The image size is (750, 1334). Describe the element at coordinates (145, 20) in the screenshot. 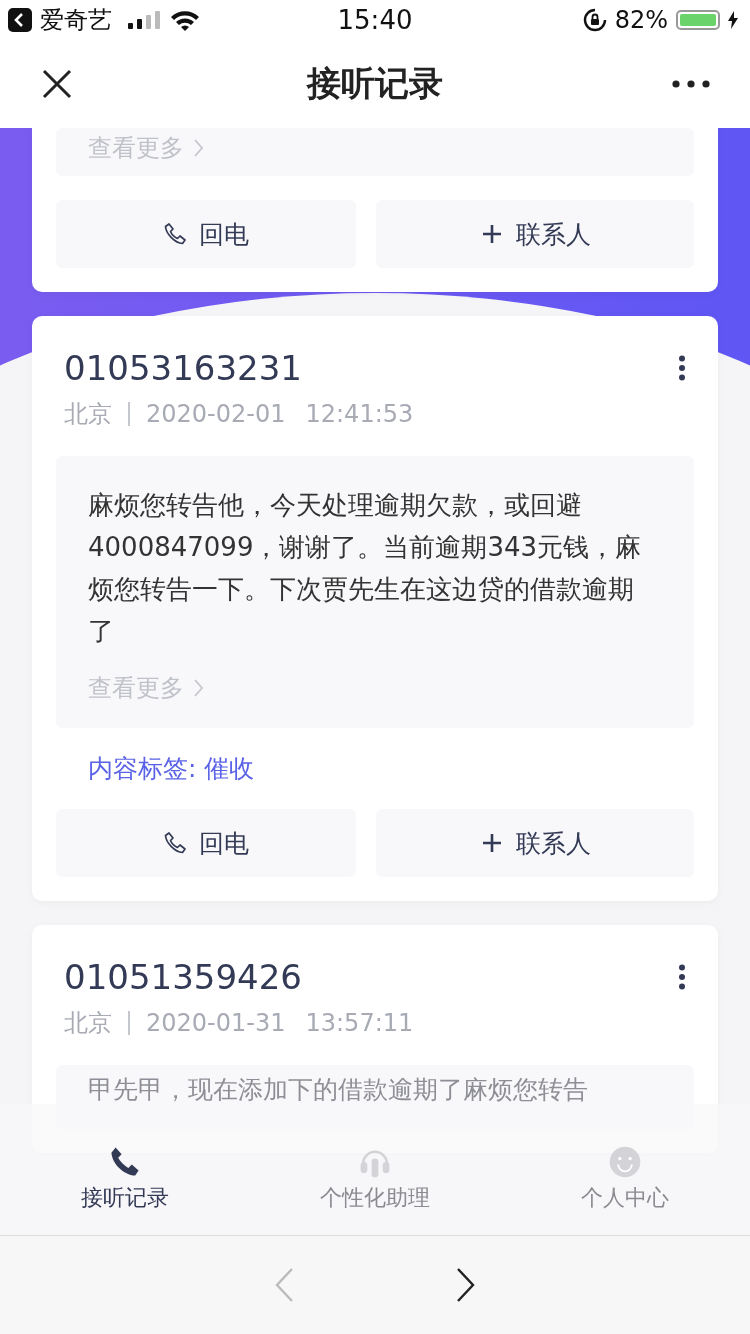

I see `signal-icon` at that location.